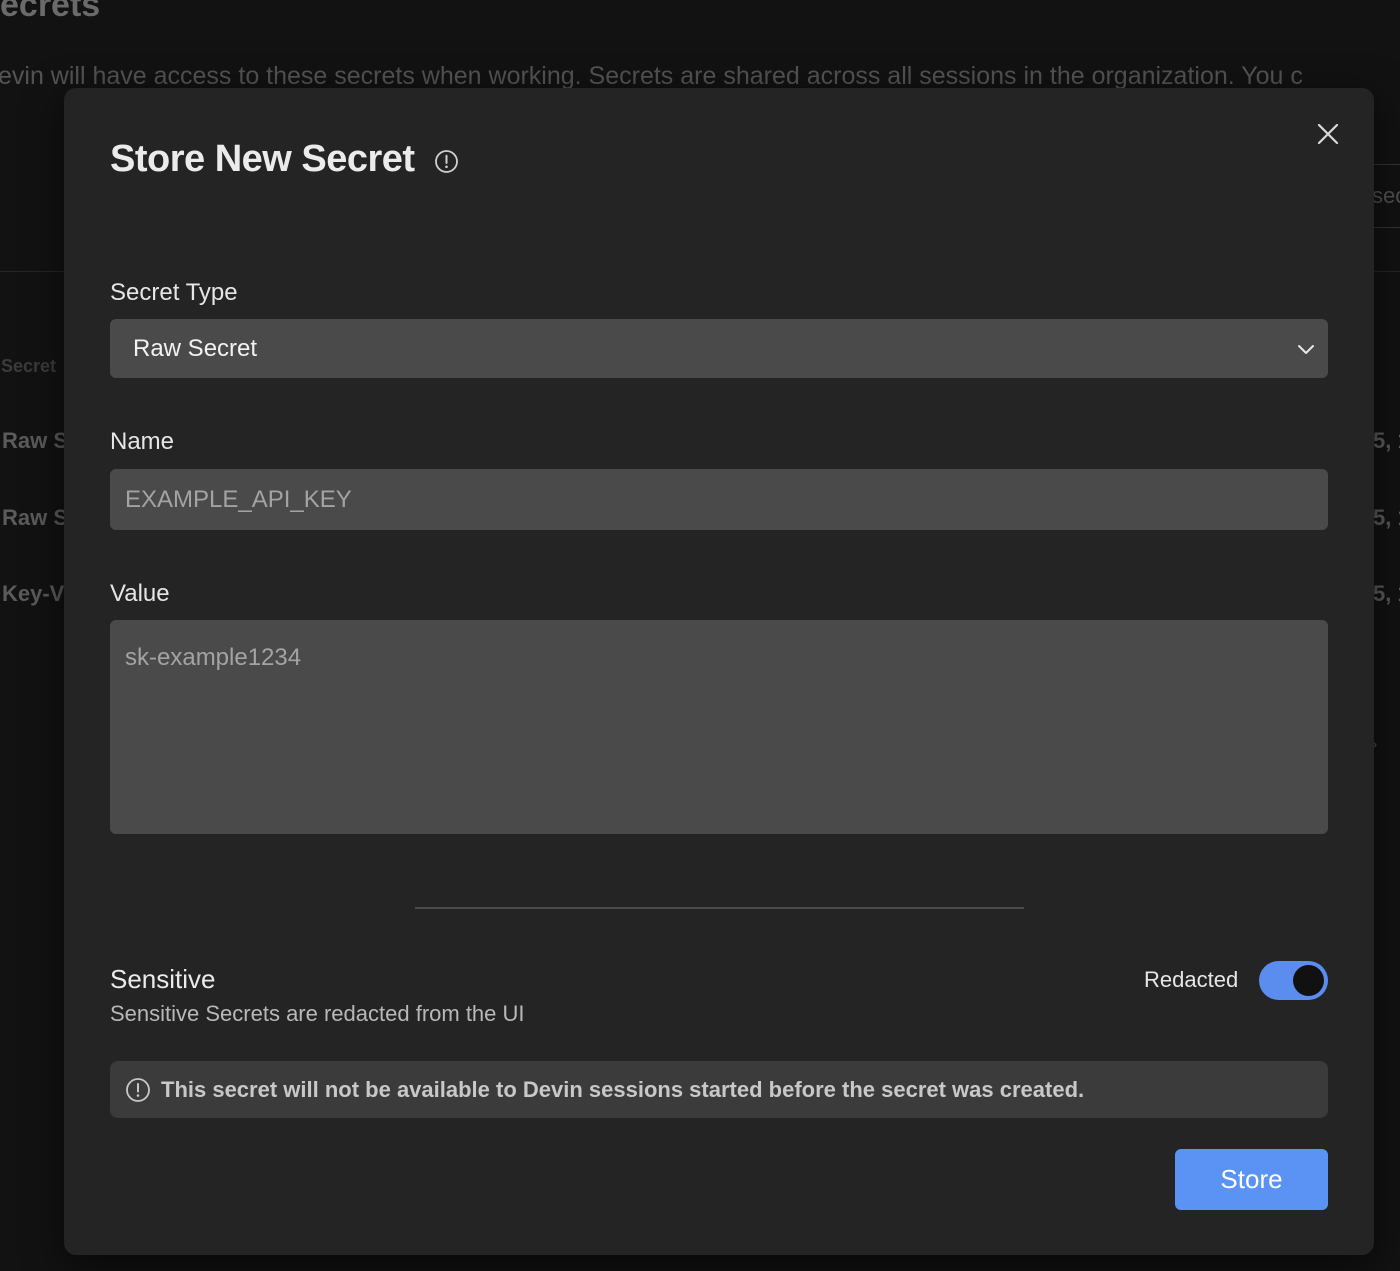 This screenshot has width=1400, height=1271. What do you see at coordinates (719, 908) in the screenshot?
I see `divider` at bounding box center [719, 908].